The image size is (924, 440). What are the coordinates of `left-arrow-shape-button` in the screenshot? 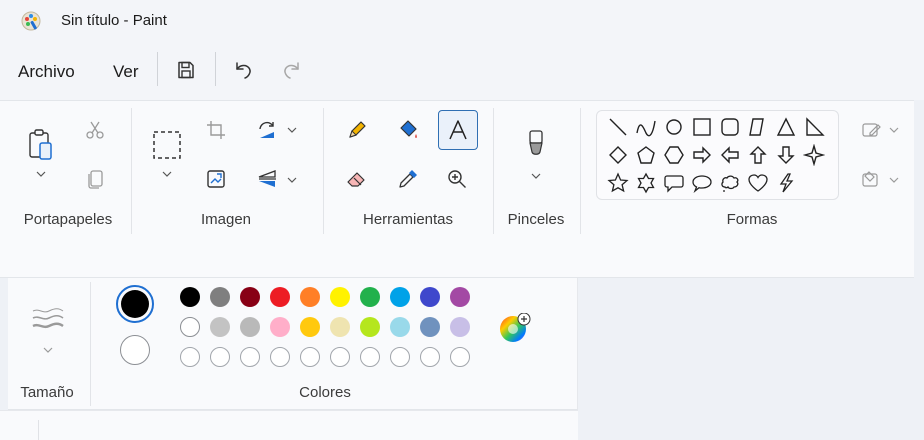 It's located at (730, 155).